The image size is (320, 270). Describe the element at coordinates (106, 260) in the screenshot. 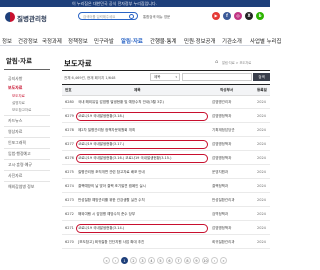

I see `page-button: «` at that location.